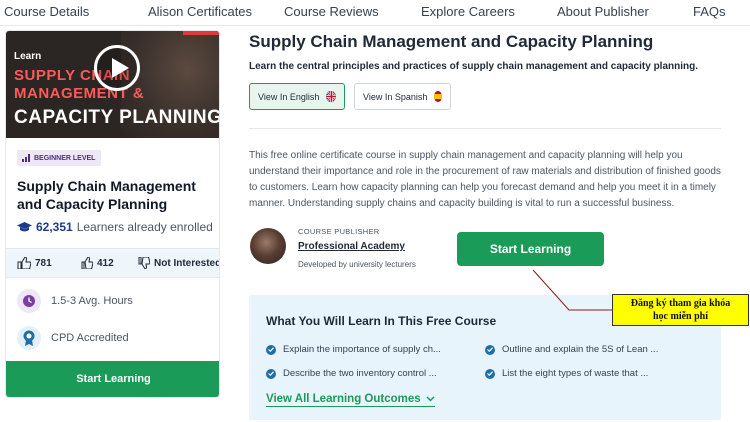 The image size is (750, 422). I want to click on annotation-line1: Đăng ký tham gia khóa, so click(680, 303).